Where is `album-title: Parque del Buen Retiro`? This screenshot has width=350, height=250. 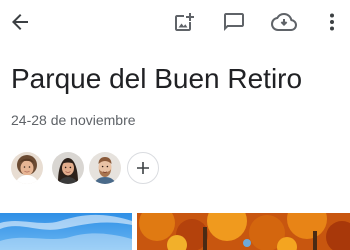
album-title: Parque del Buen Retiro is located at coordinates (157, 78).